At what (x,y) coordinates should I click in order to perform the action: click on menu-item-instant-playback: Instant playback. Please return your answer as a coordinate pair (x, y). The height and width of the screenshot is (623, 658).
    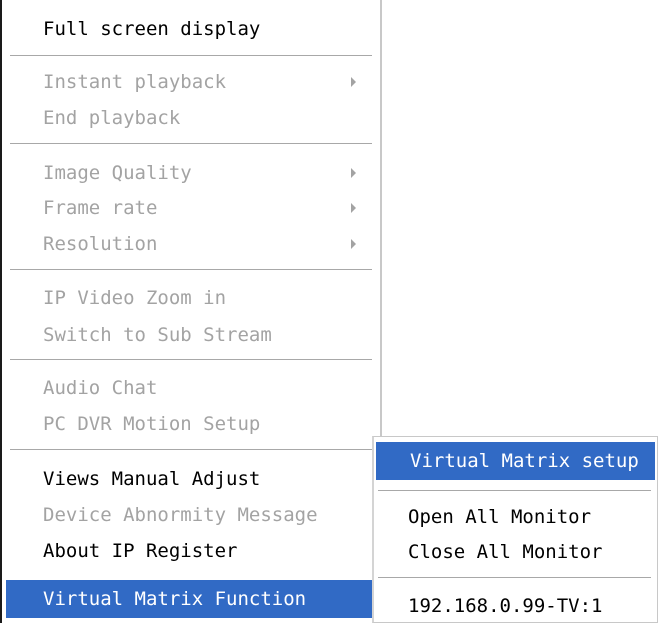
    Looking at the image, I should click on (191, 82).